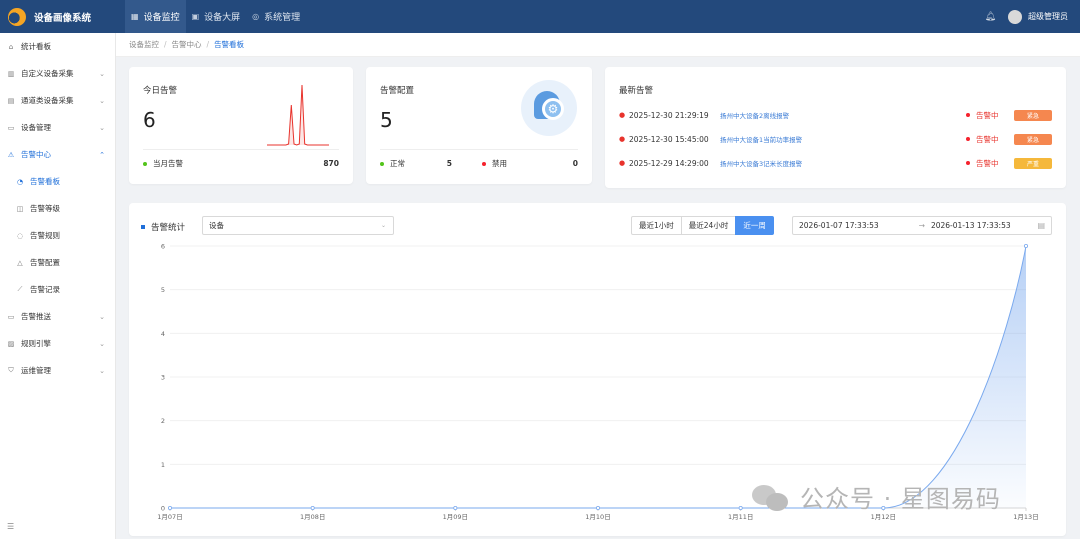 The image size is (1080, 539). What do you see at coordinates (499, 163) in the screenshot?
I see `disabled-label: 禁用` at bounding box center [499, 163].